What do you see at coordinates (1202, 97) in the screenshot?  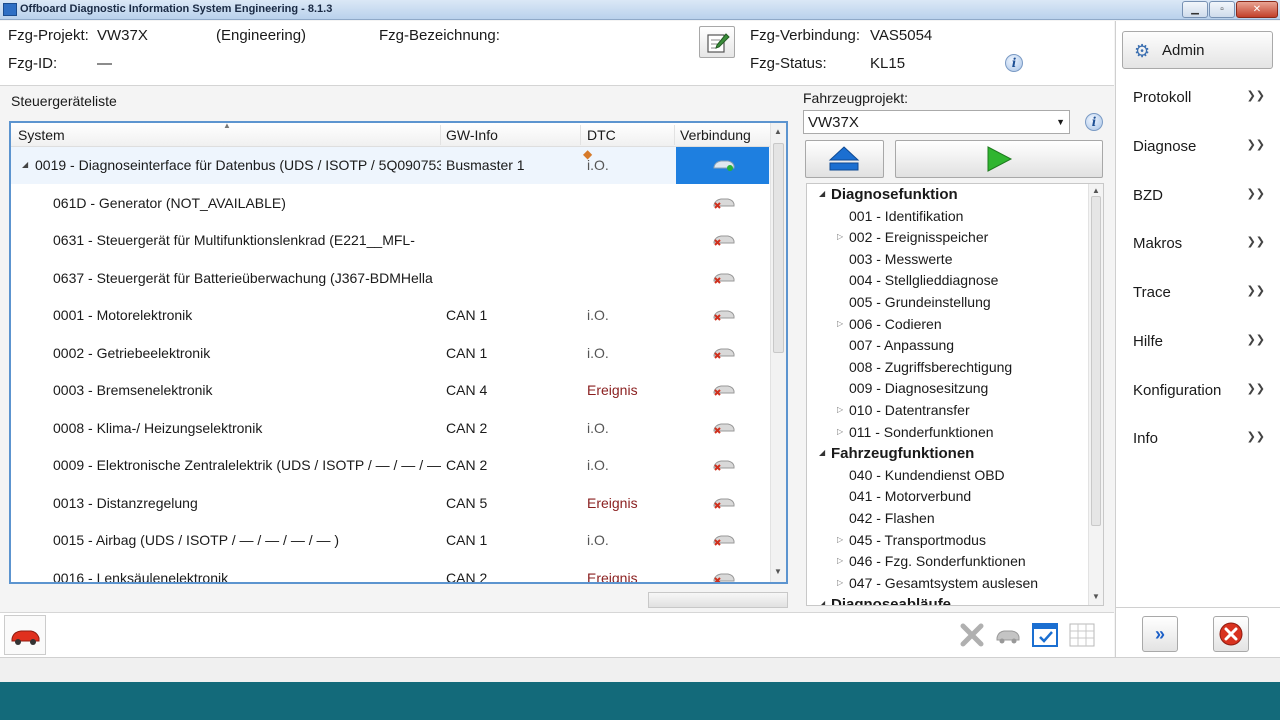 I see `menu-protokoll: Protokoll ❯❯` at bounding box center [1202, 97].